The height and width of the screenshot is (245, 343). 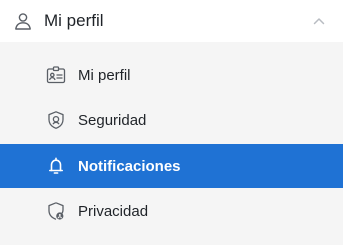 I want to click on shield-user-icon, so click(x=56, y=211).